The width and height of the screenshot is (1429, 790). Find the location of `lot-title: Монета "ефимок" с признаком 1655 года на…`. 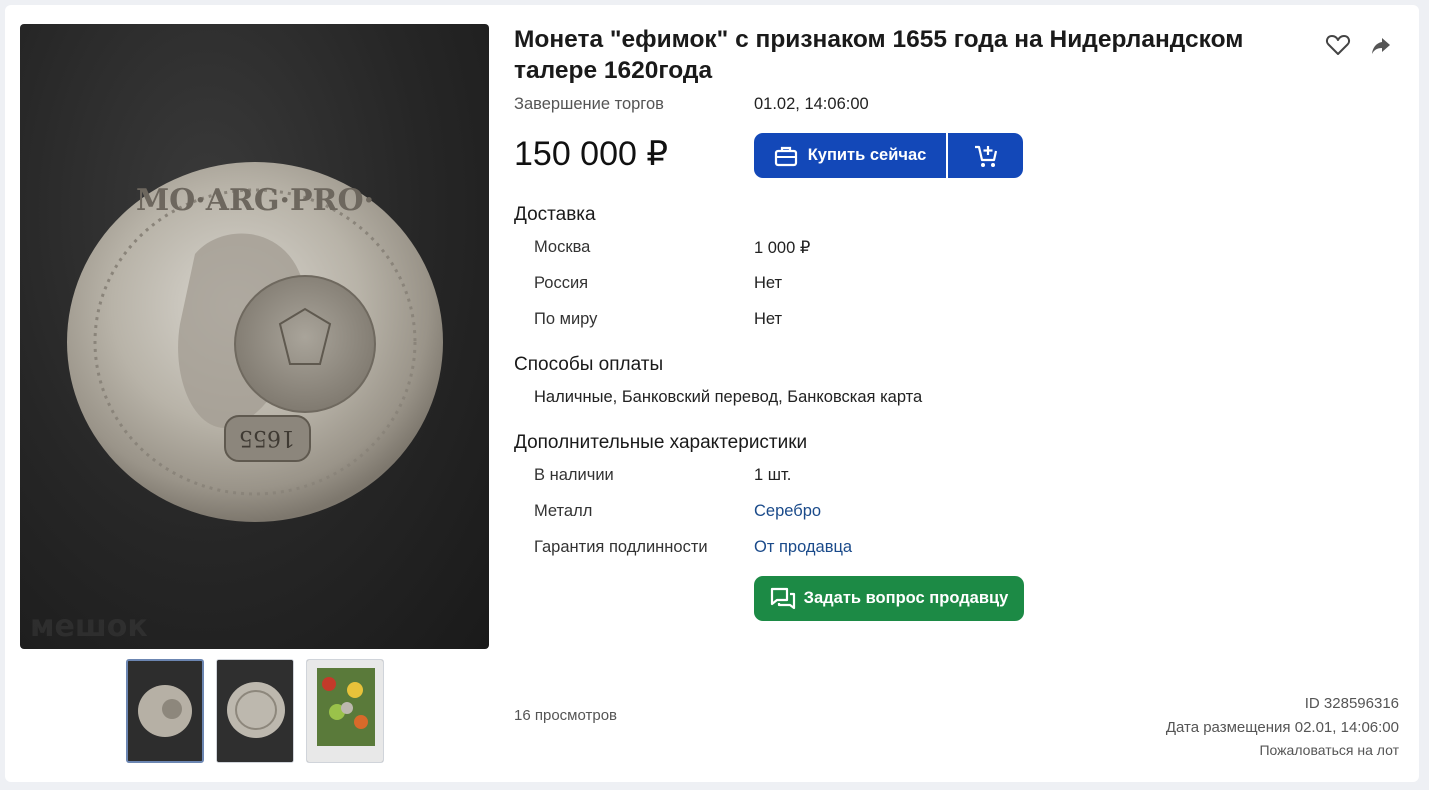

lot-title: Монета "ефимок" с признаком 1655 года на… is located at coordinates (879, 55).